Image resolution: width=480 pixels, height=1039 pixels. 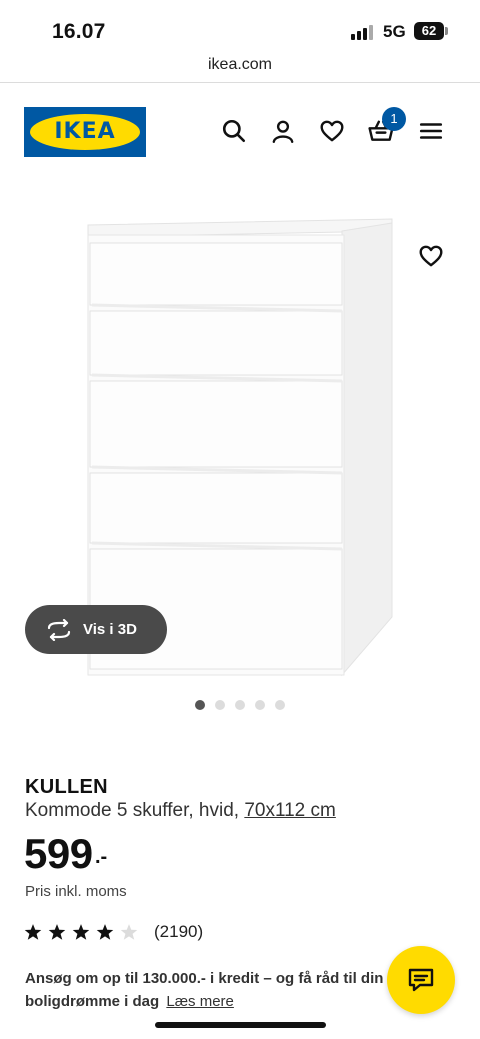 What do you see at coordinates (79, 31) in the screenshot?
I see `status-time: 16.07` at bounding box center [79, 31].